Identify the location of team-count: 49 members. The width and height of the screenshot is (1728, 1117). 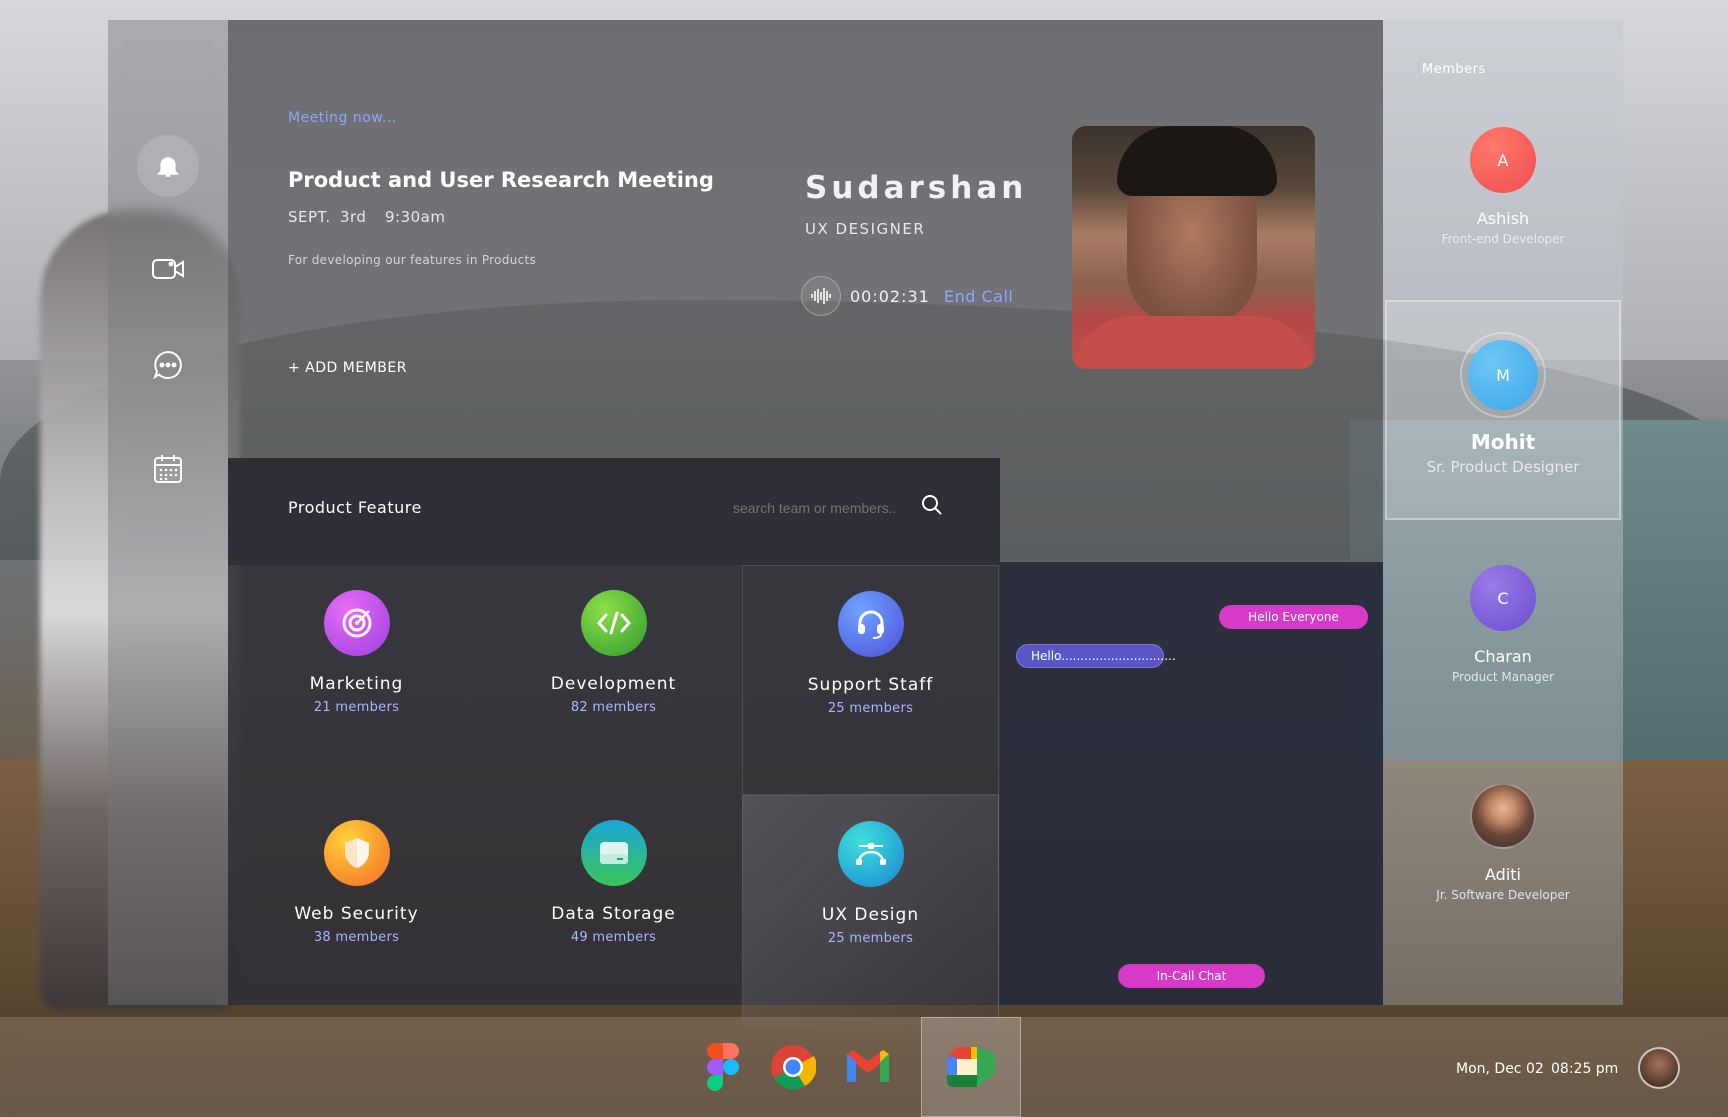
(613, 937).